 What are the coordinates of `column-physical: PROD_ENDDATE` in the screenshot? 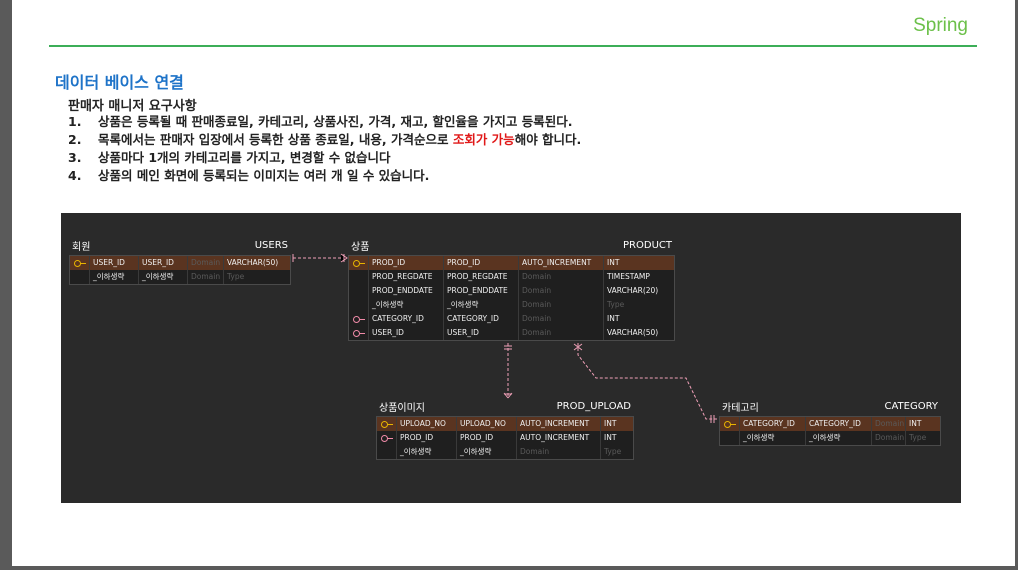 It's located at (481, 291).